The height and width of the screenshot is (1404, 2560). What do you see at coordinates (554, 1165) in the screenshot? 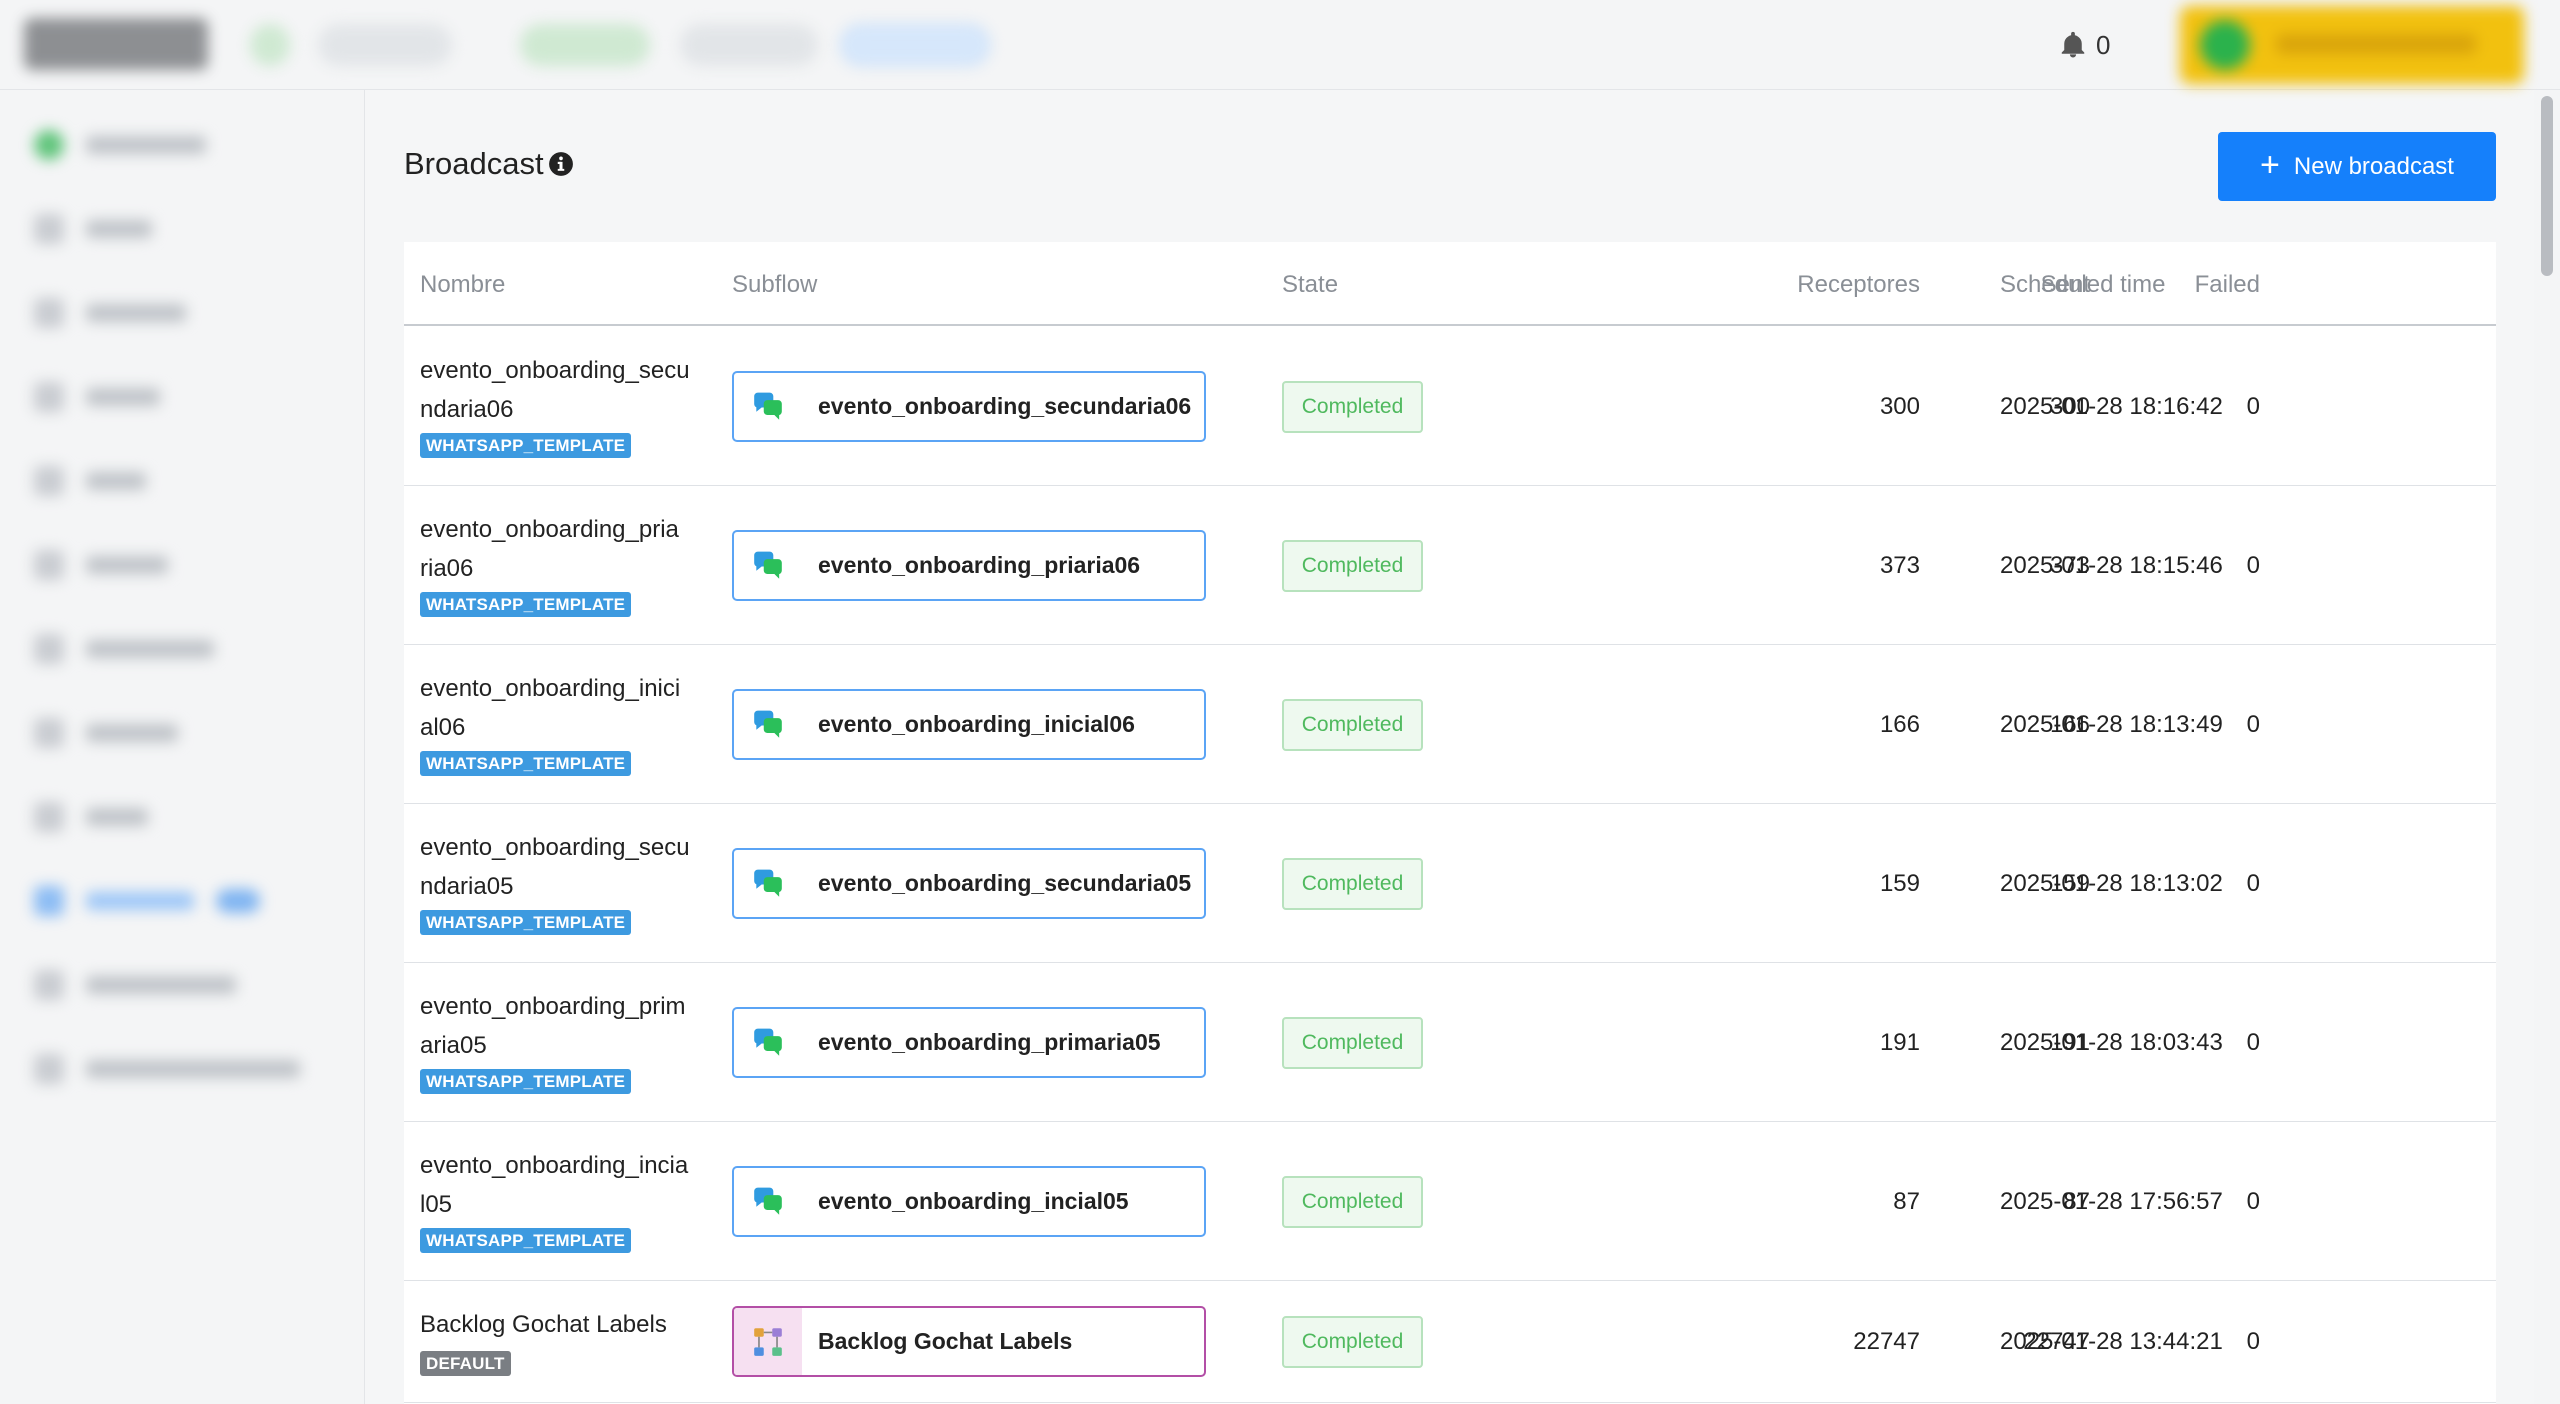
I see `broadcast-name-line: evento_onboarding_incia` at bounding box center [554, 1165].